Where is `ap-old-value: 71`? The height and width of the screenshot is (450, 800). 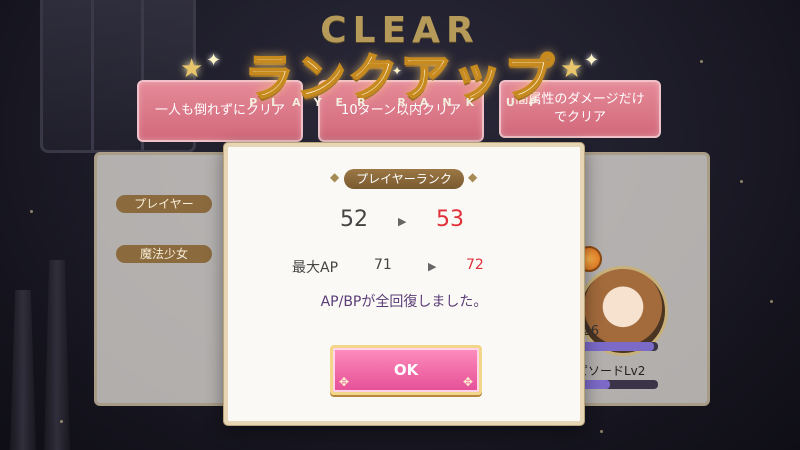
ap-old-value: 71 is located at coordinates (383, 265).